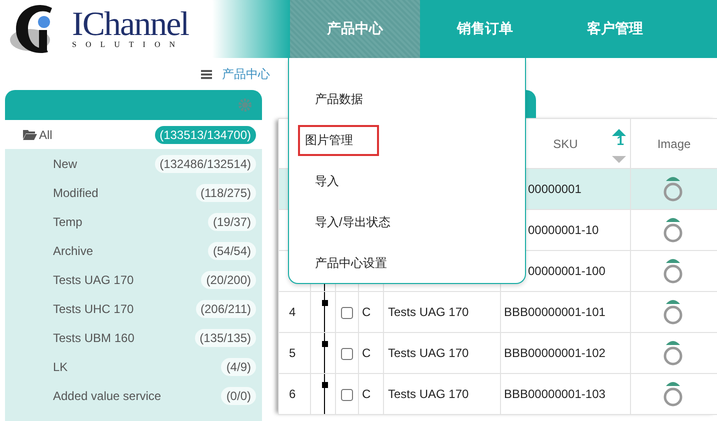 The width and height of the screenshot is (717, 421). Describe the element at coordinates (30, 134) in the screenshot. I see `folder-icon` at that location.